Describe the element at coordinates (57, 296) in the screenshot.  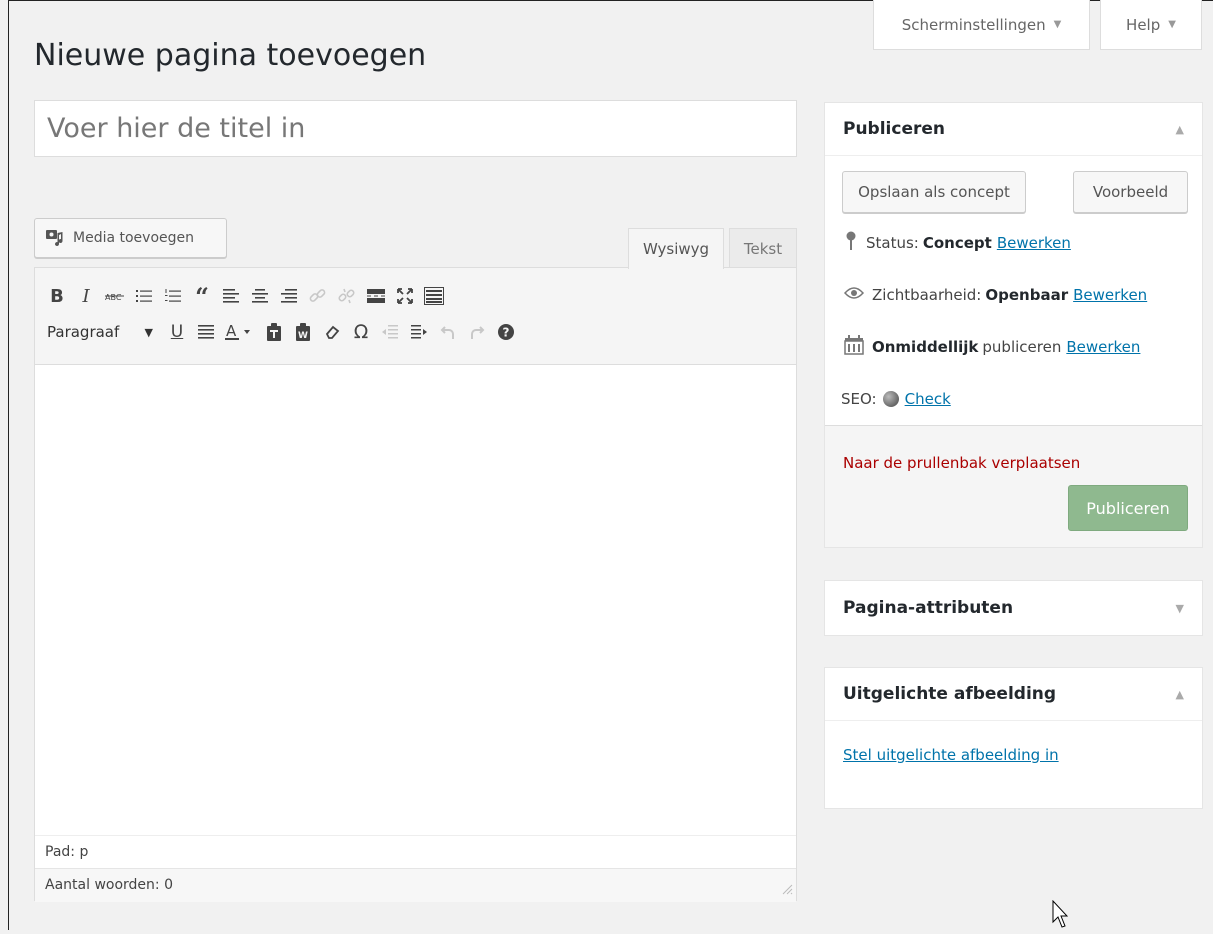
I see `bold-icon: B` at that location.